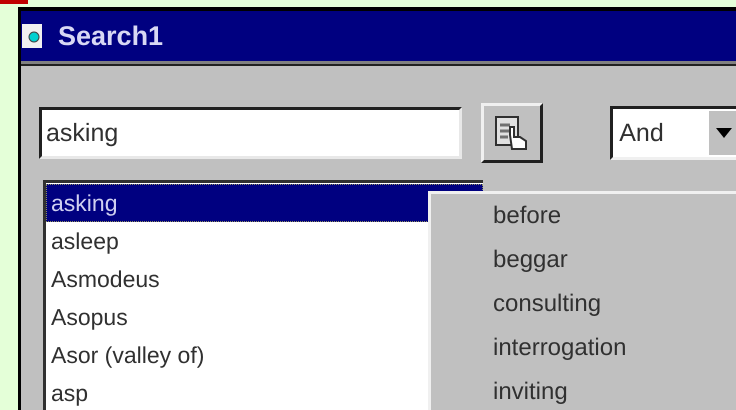 The height and width of the screenshot is (410, 736). What do you see at coordinates (512, 133) in the screenshot?
I see `lookup-button` at bounding box center [512, 133].